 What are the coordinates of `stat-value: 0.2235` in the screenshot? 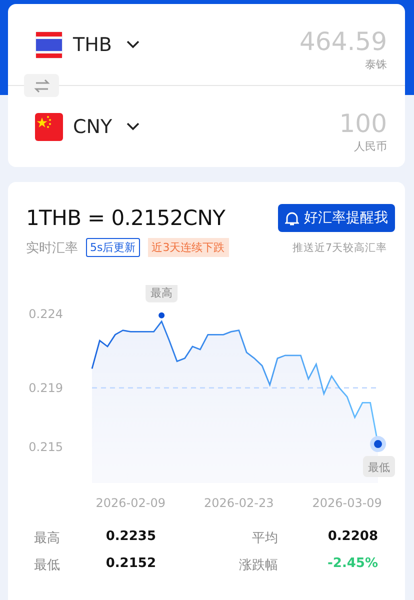 It's located at (131, 537).